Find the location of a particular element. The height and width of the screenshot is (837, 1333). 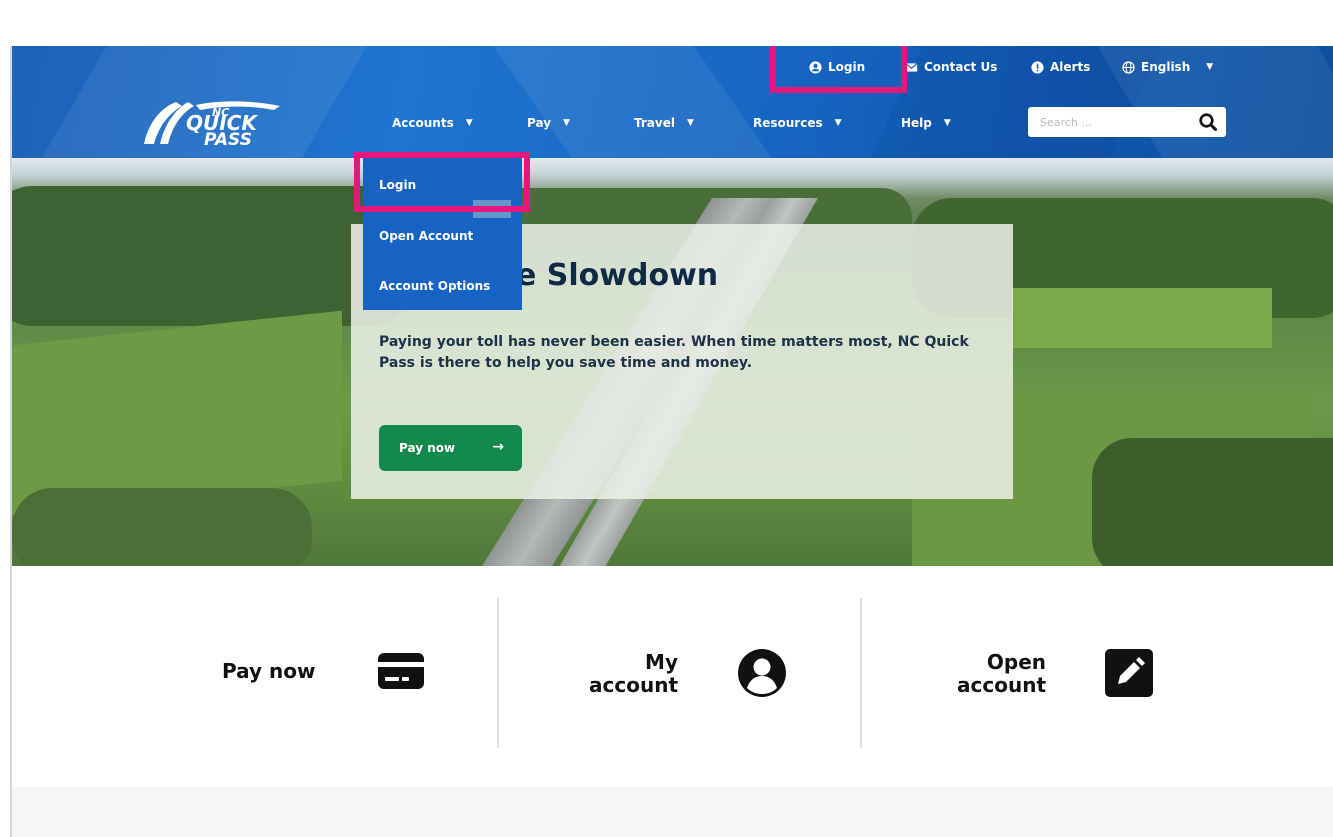

nav-accounts-label: Accounts is located at coordinates (423, 123).